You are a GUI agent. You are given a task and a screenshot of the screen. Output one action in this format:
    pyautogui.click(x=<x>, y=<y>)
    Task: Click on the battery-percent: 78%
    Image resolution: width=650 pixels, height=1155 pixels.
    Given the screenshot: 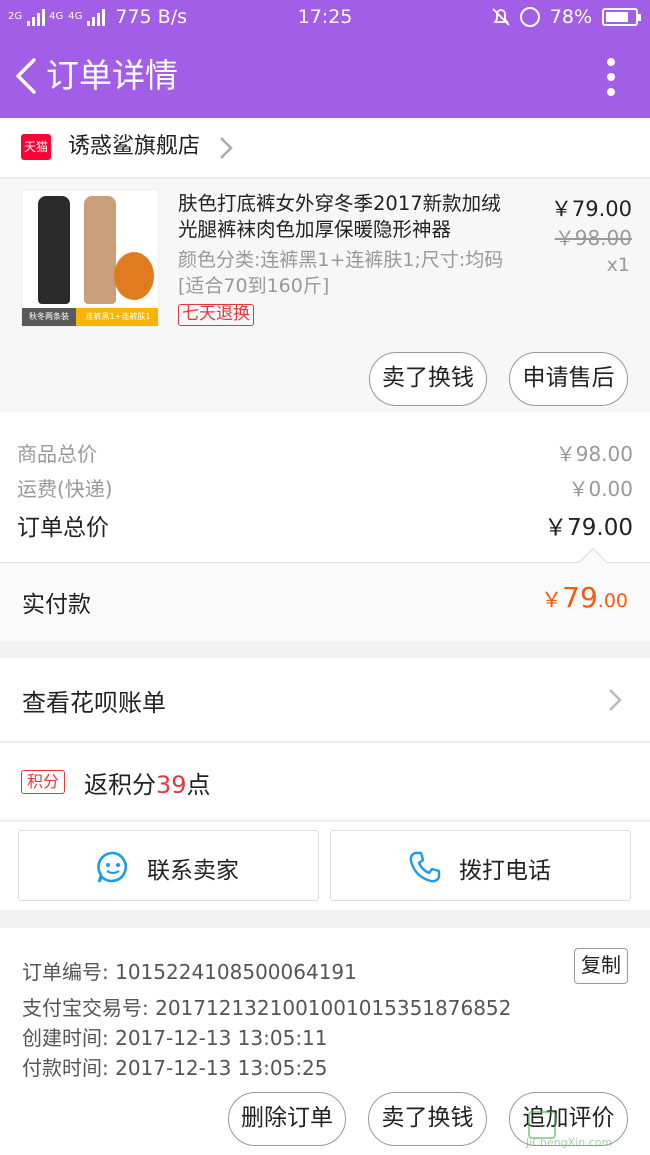 What is the action you would take?
    pyautogui.click(x=570, y=17)
    